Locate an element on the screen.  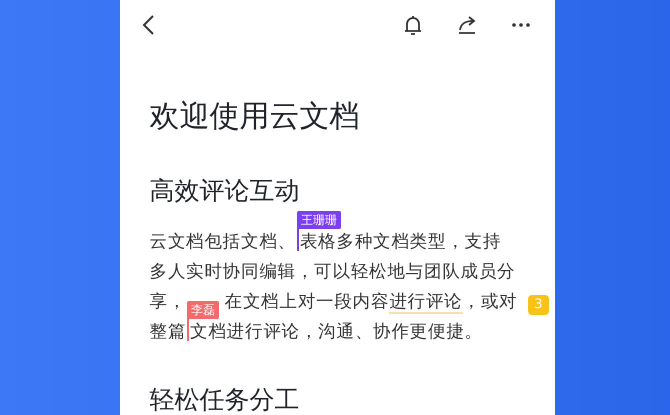
section-heading: 轻松任务分工 is located at coordinates (225, 399).